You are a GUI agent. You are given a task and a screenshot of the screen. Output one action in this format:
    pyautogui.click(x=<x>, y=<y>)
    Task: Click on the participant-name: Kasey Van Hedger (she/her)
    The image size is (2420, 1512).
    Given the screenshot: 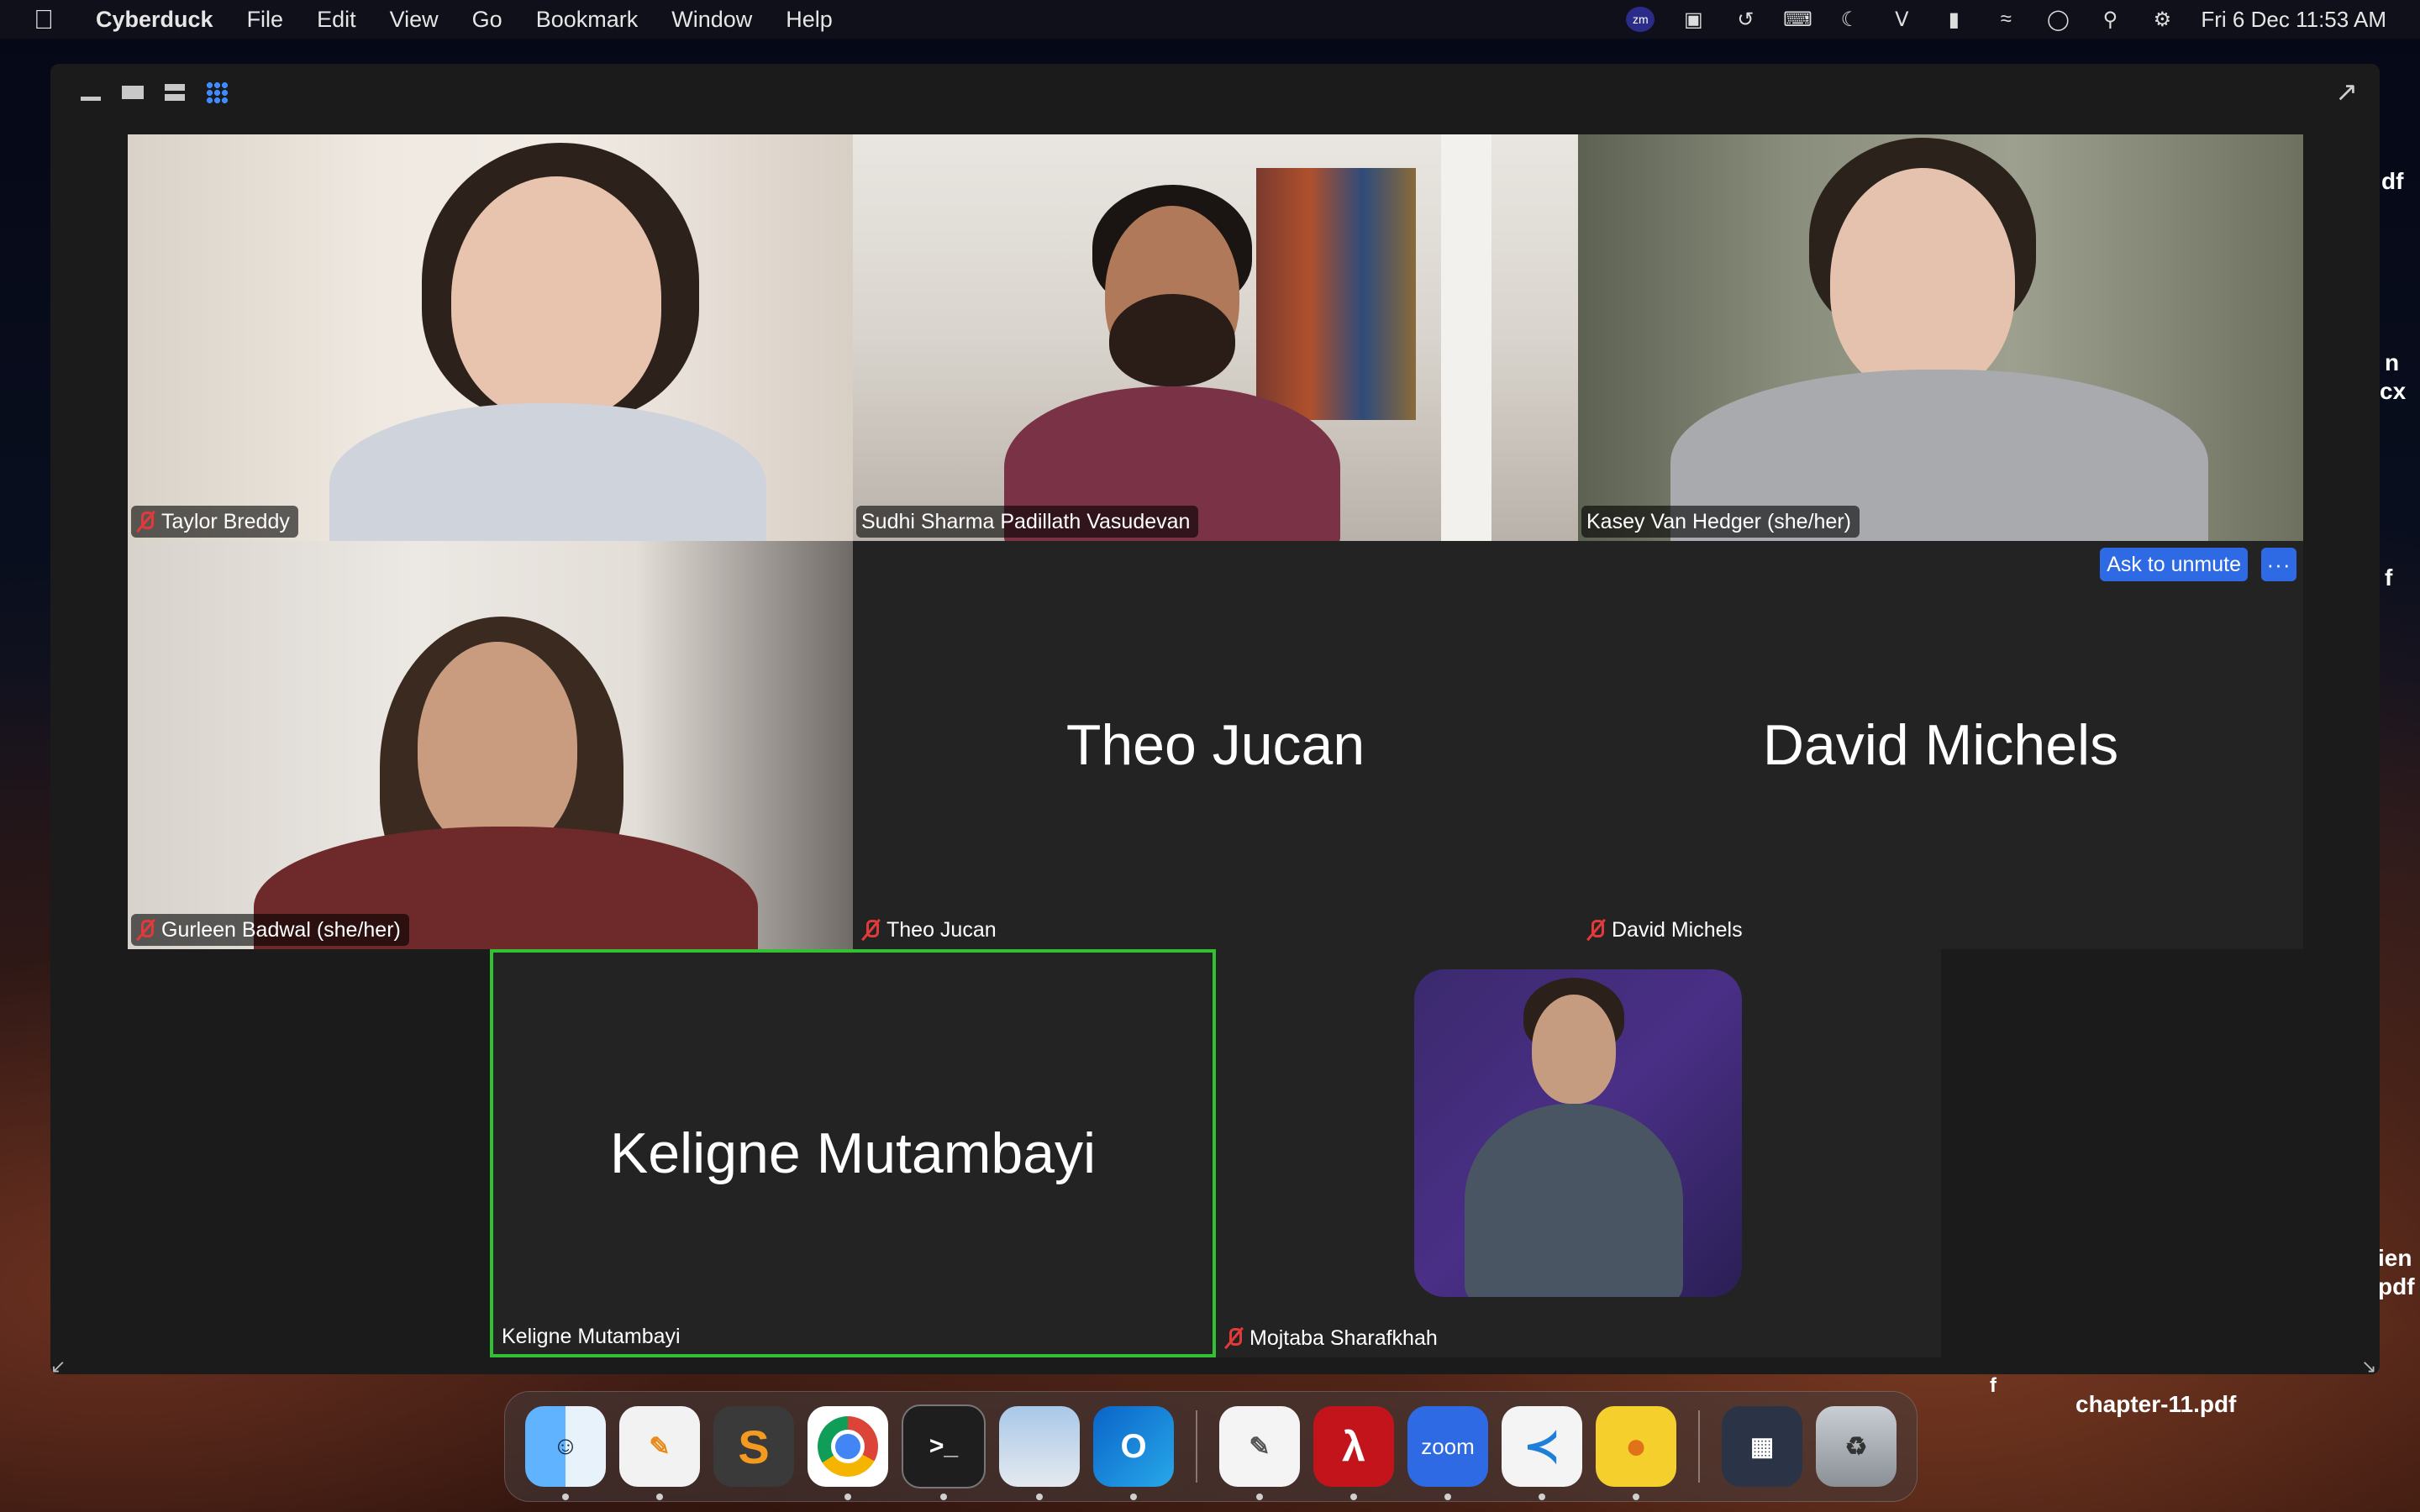 What is the action you would take?
    pyautogui.click(x=1718, y=521)
    